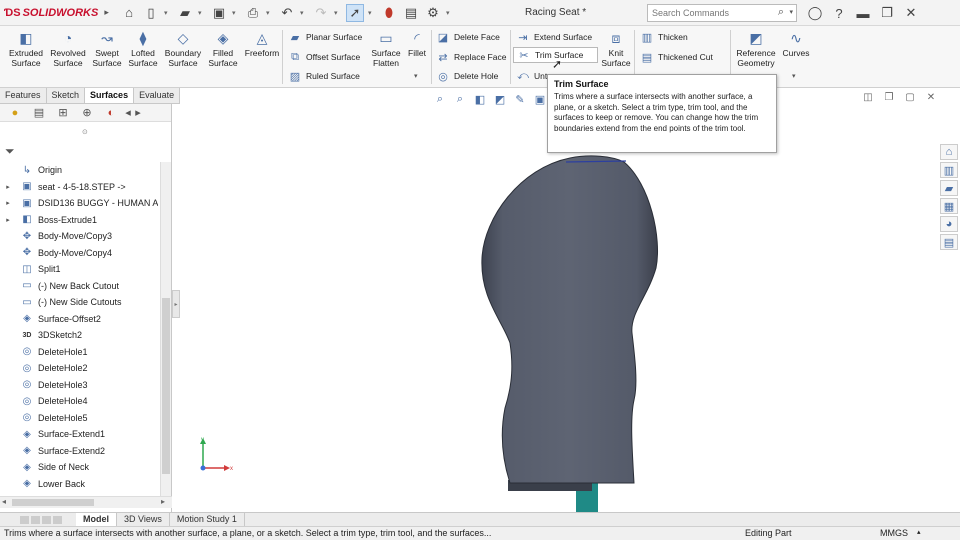 The image size is (960, 540). What do you see at coordinates (794, 76) in the screenshot?
I see `curves-dropdown-icon: ▾` at bounding box center [794, 76].